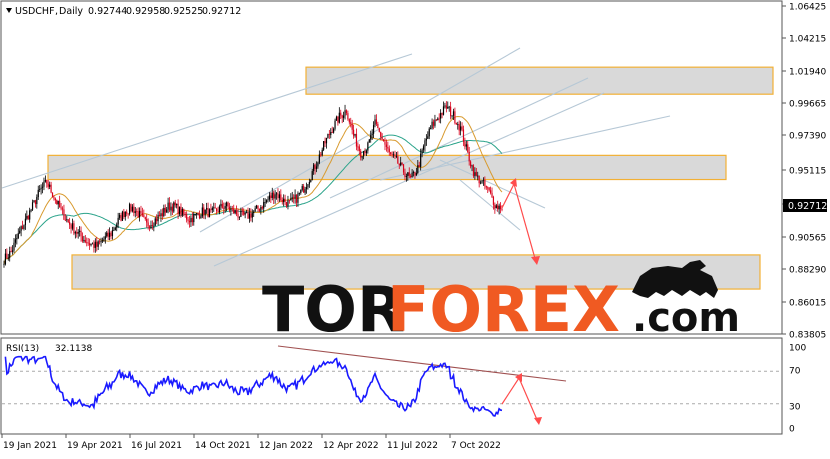  Describe the element at coordinates (22, 349) in the screenshot. I see `rsi-indicator-label: RSI(13)` at that location.